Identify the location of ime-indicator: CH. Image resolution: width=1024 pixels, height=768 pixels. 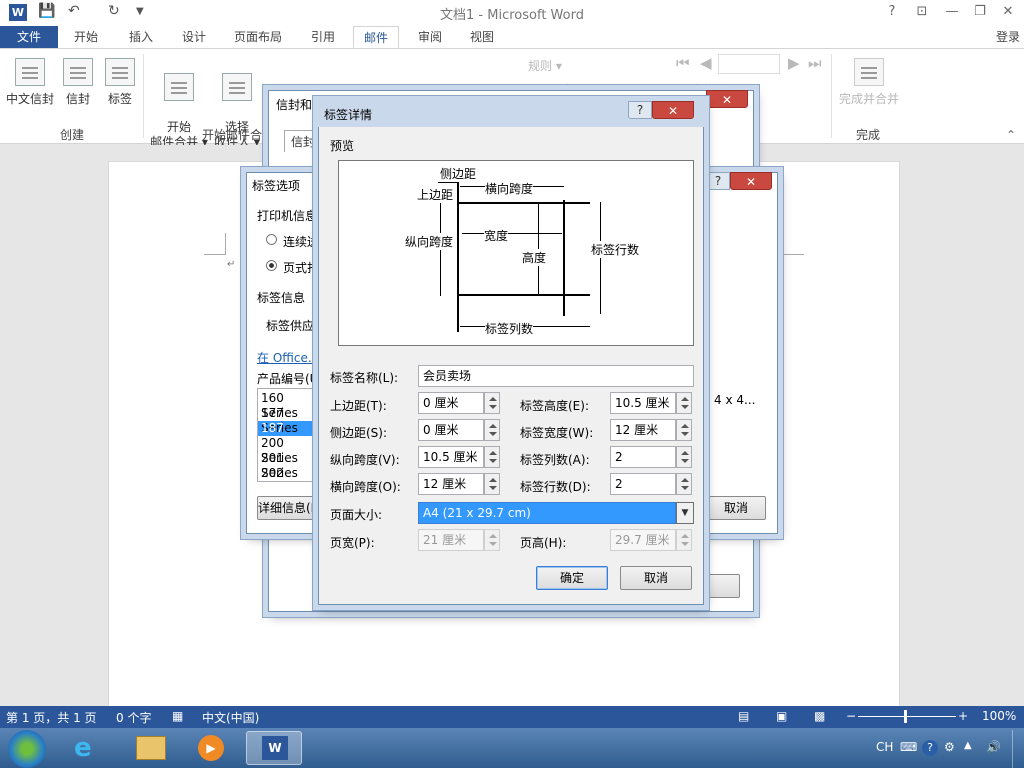
(884, 747).